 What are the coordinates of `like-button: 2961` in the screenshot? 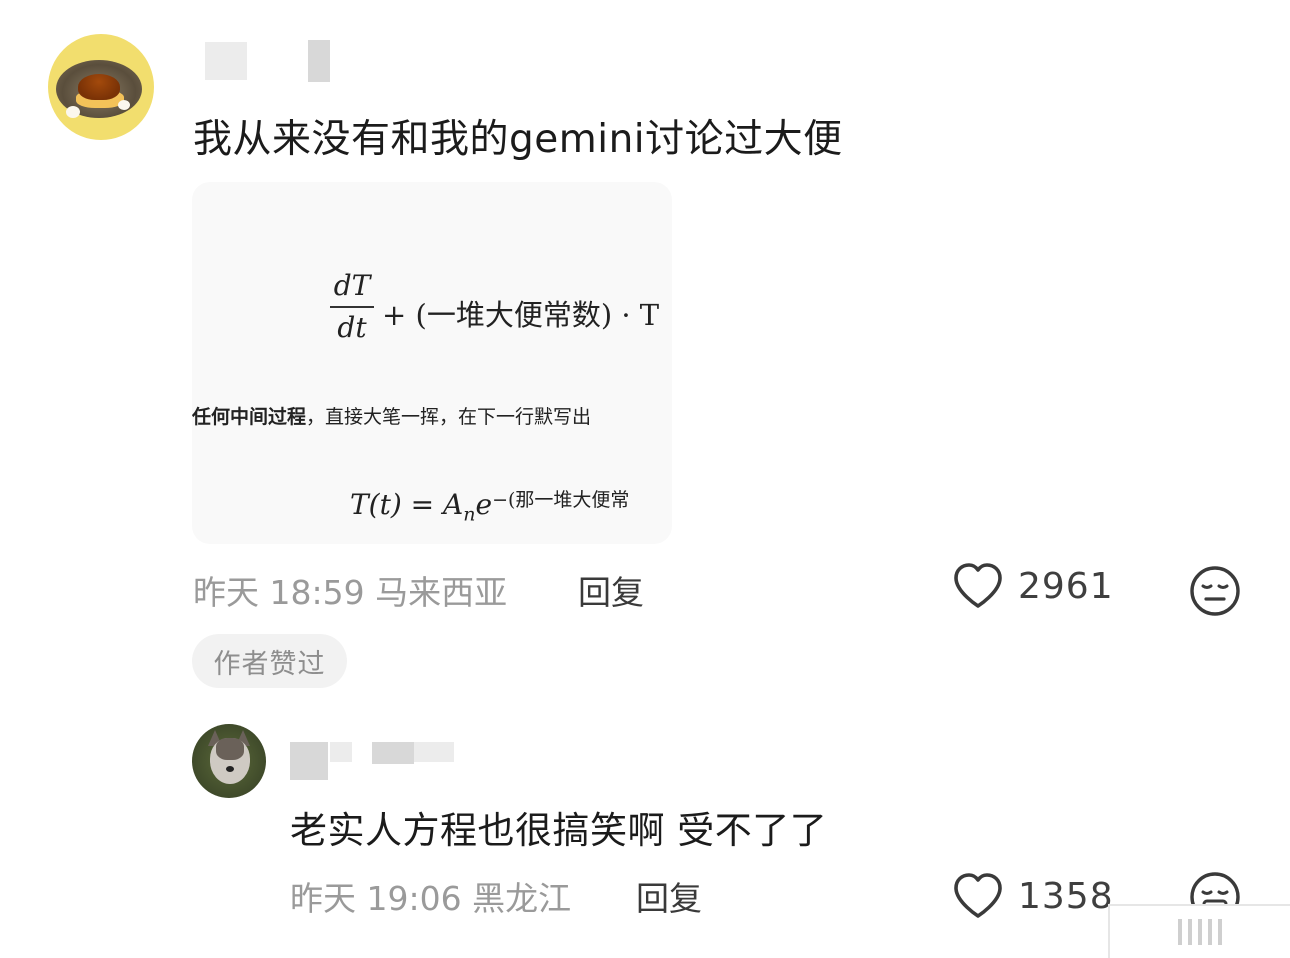 It's located at (1033, 586).